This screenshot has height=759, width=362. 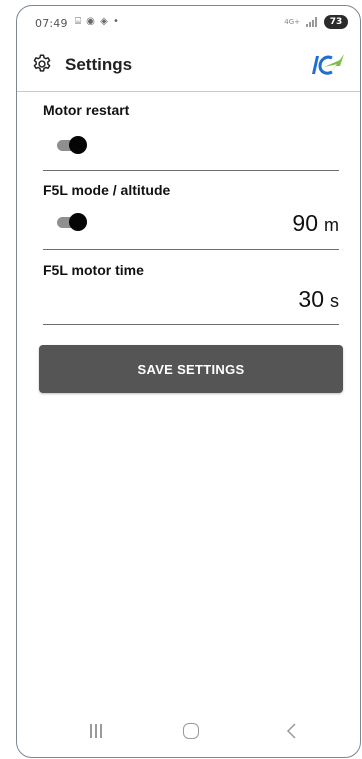 I want to click on app-bar: Settings, so click(x=188, y=66).